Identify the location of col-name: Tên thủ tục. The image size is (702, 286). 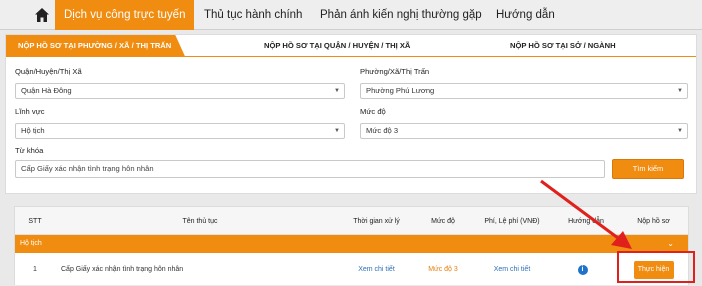
(200, 221).